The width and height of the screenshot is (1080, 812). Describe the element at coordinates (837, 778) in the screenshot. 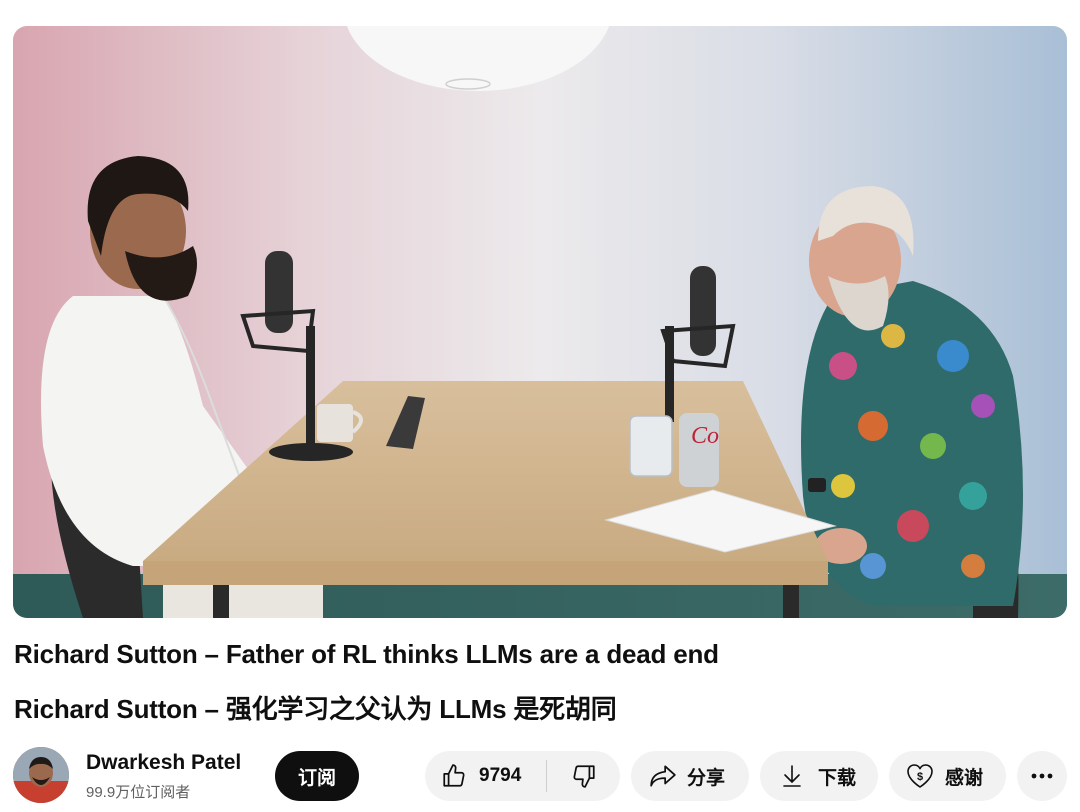

I see `download-label: 下载` at that location.